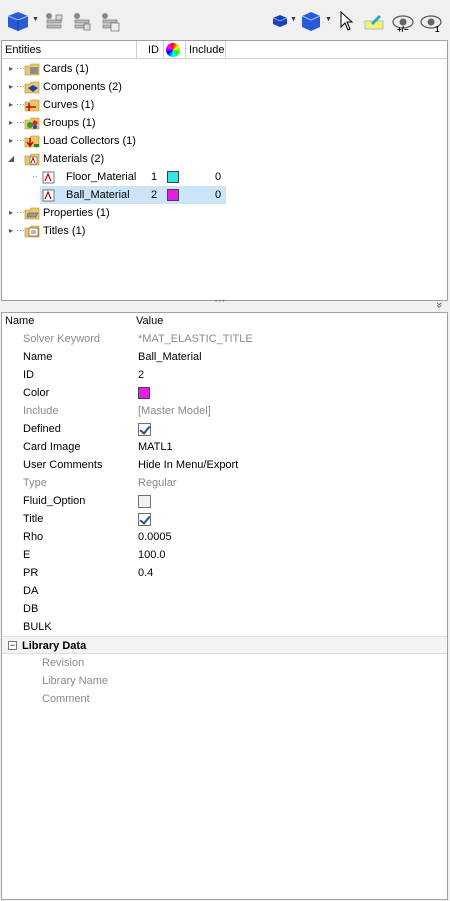 The width and height of the screenshot is (450, 901). I want to click on prop-name: User Comments, so click(63, 465).